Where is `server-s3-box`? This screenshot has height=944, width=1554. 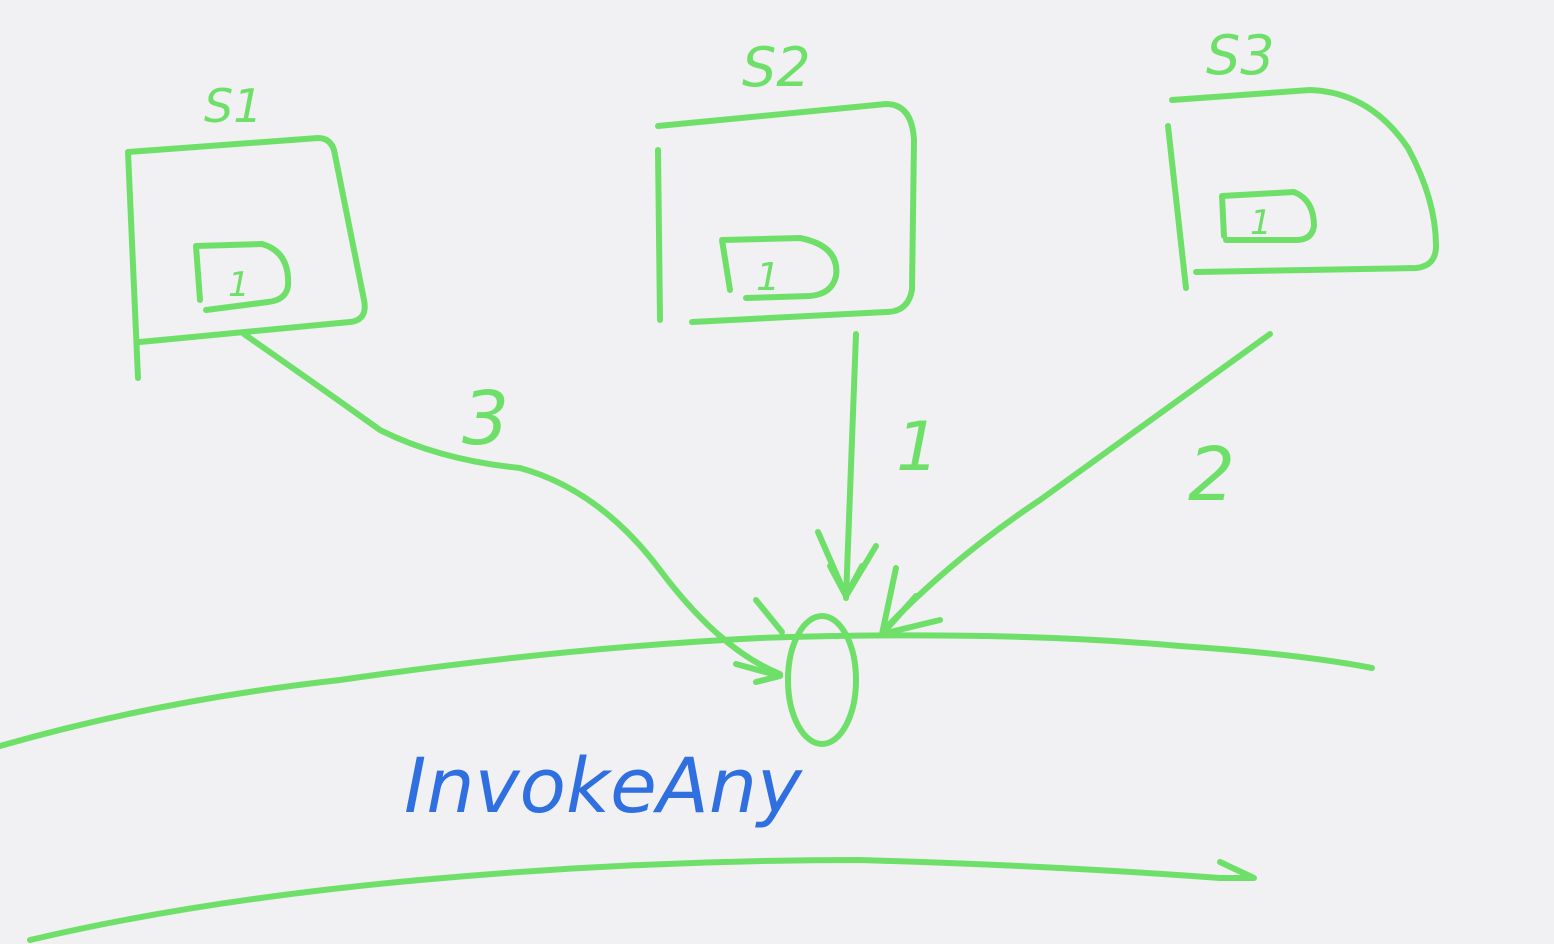
server-s3-box is located at coordinates (1302, 189).